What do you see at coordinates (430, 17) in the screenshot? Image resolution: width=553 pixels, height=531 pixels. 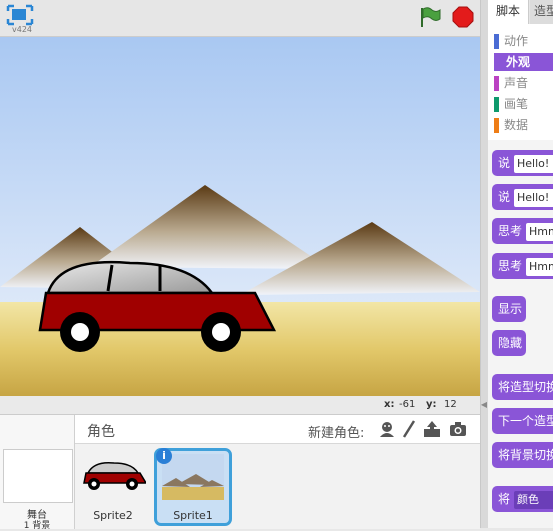 I see `green-flag-icon` at bounding box center [430, 17].